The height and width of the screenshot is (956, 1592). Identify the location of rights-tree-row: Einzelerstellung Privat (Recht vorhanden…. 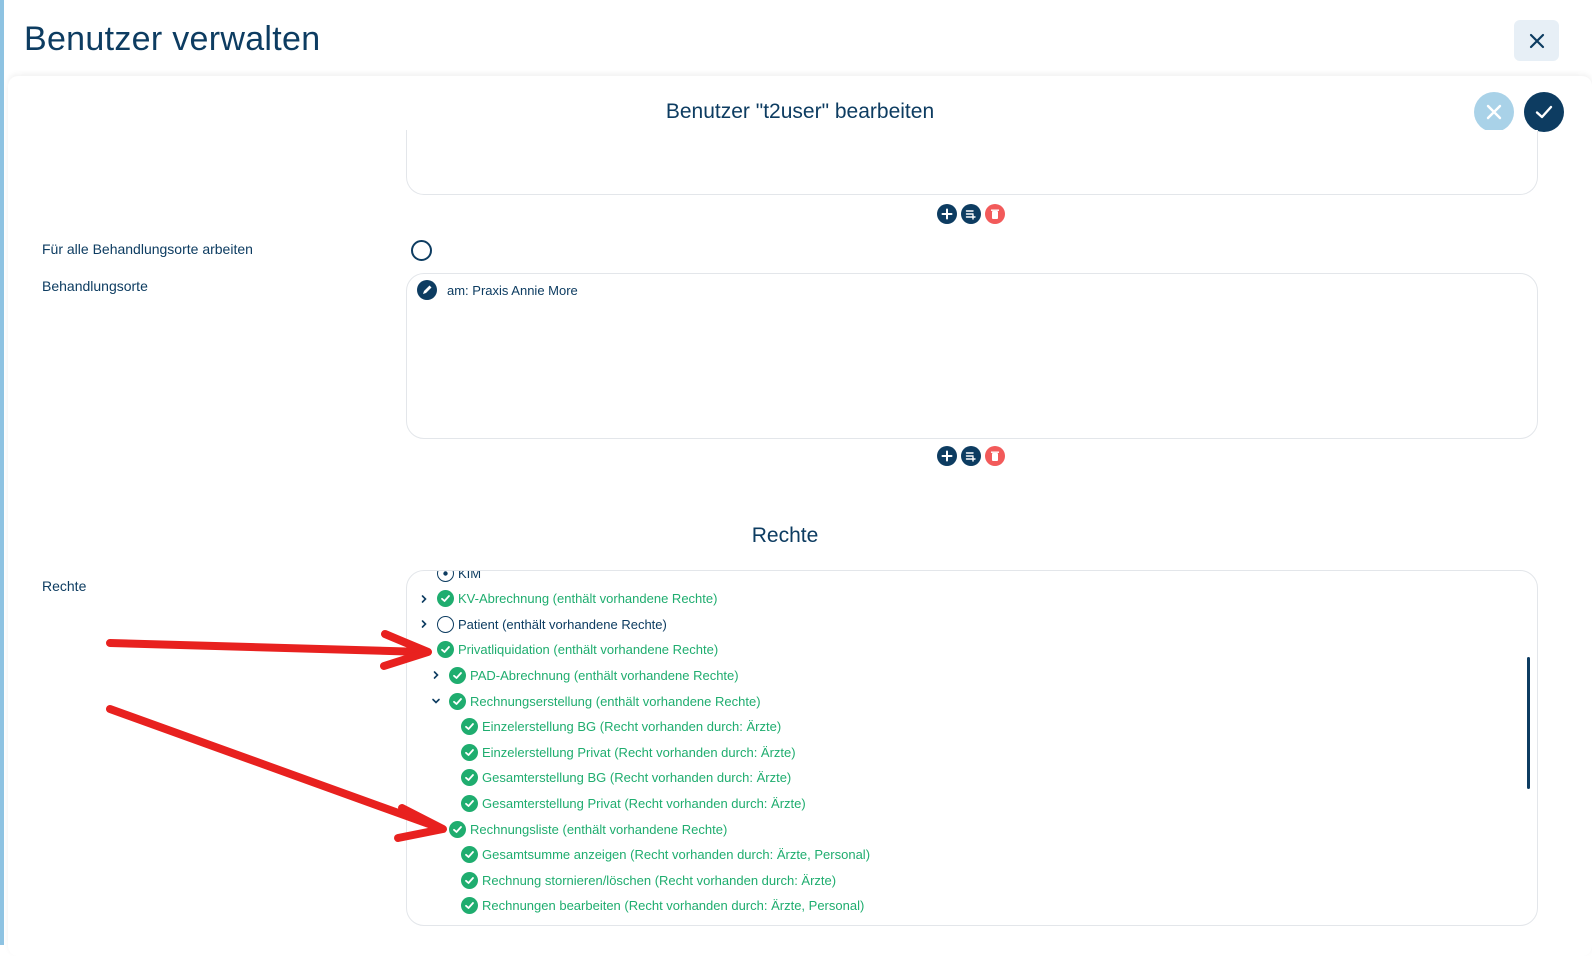
(618, 752).